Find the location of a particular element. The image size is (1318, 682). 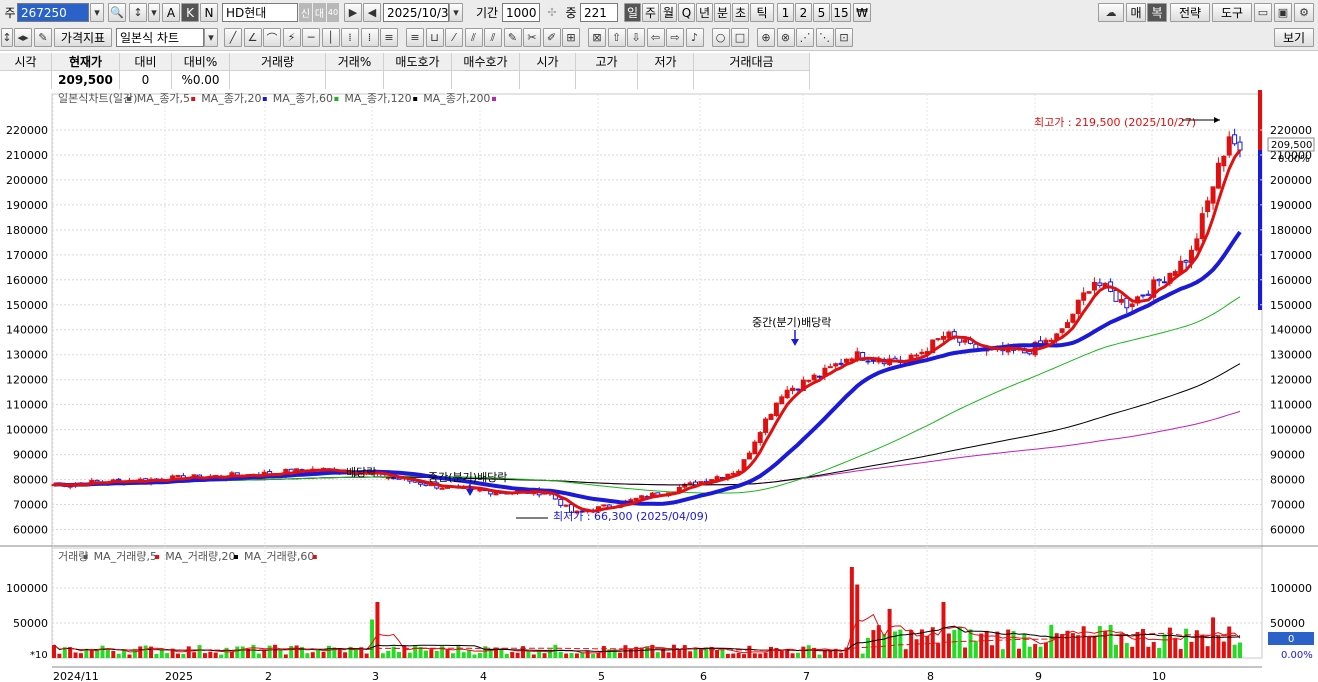

currency-button: ₩ is located at coordinates (862, 12).